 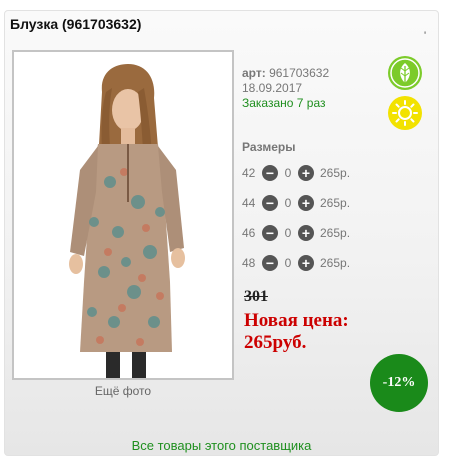 I want to click on article-line: арт: 961703632, so click(x=285, y=73).